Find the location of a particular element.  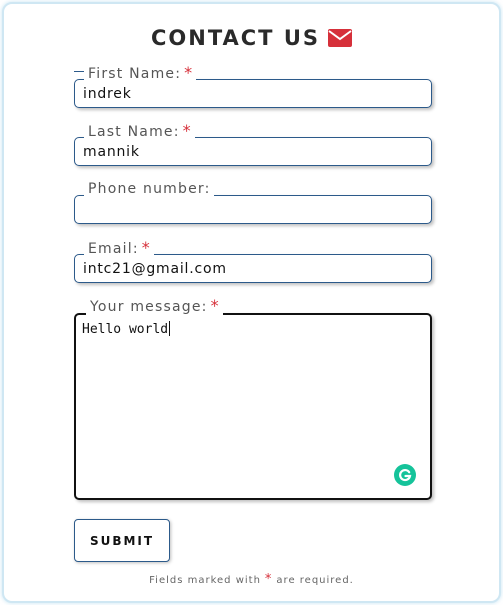

phone-input is located at coordinates (253, 209).